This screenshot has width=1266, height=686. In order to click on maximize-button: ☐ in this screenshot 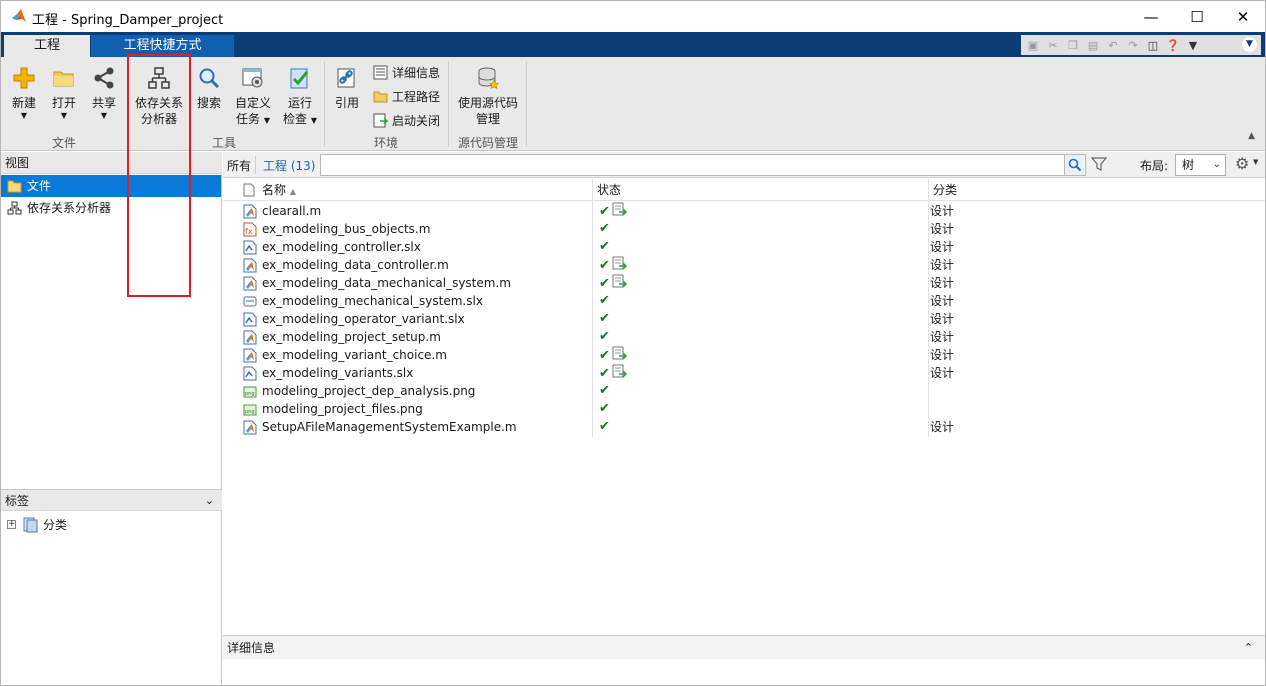, I will do `click(1197, 16)`.